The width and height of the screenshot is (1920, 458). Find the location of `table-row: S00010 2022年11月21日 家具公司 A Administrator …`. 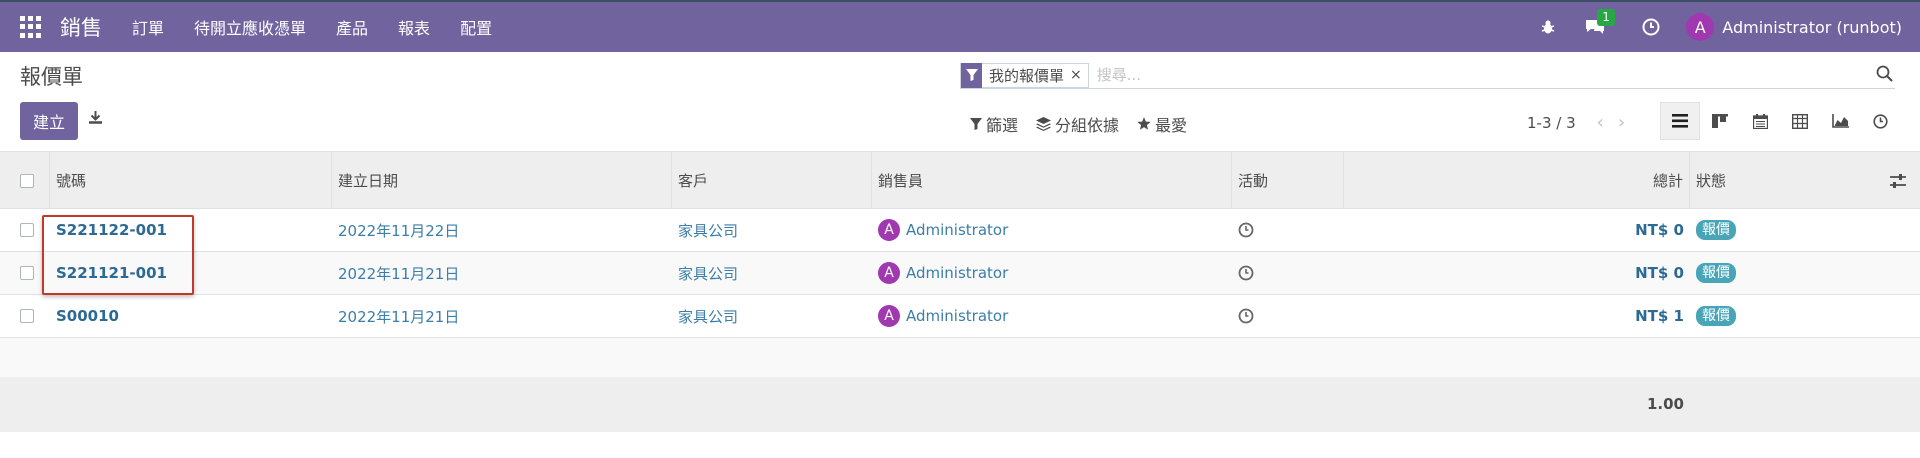

table-row: S00010 2022年11月21日 家具公司 A Administrator … is located at coordinates (960, 316).